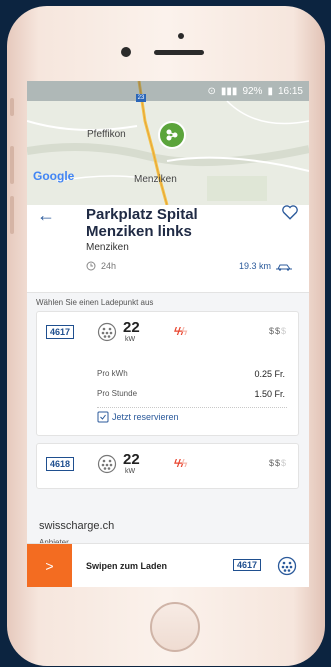 The width and height of the screenshot is (331, 667). I want to click on status-bar: ⊙ ▮▮▮ 92% ▮ 16:15, so click(168, 91).